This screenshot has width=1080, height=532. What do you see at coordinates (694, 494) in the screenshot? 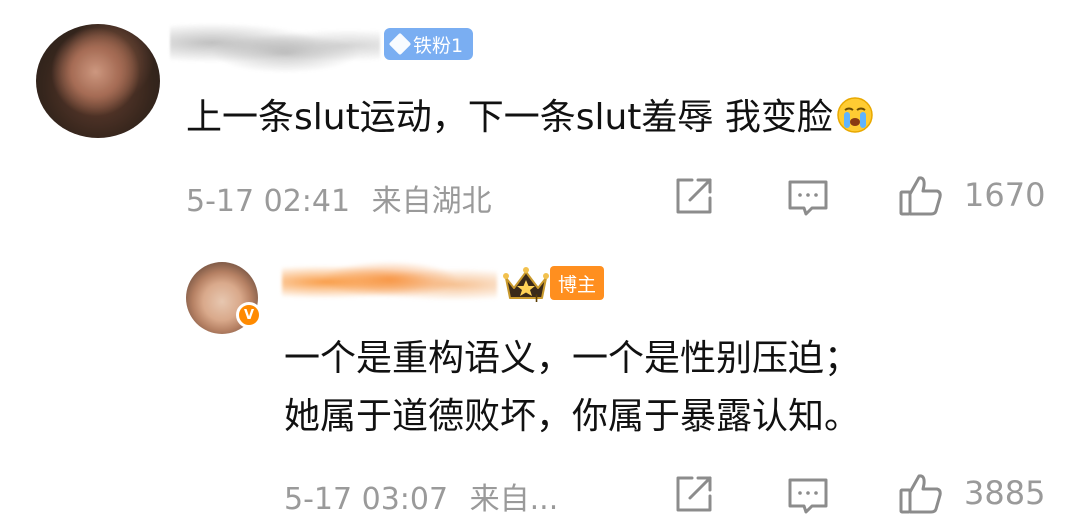
I see `reply-share-icon` at bounding box center [694, 494].